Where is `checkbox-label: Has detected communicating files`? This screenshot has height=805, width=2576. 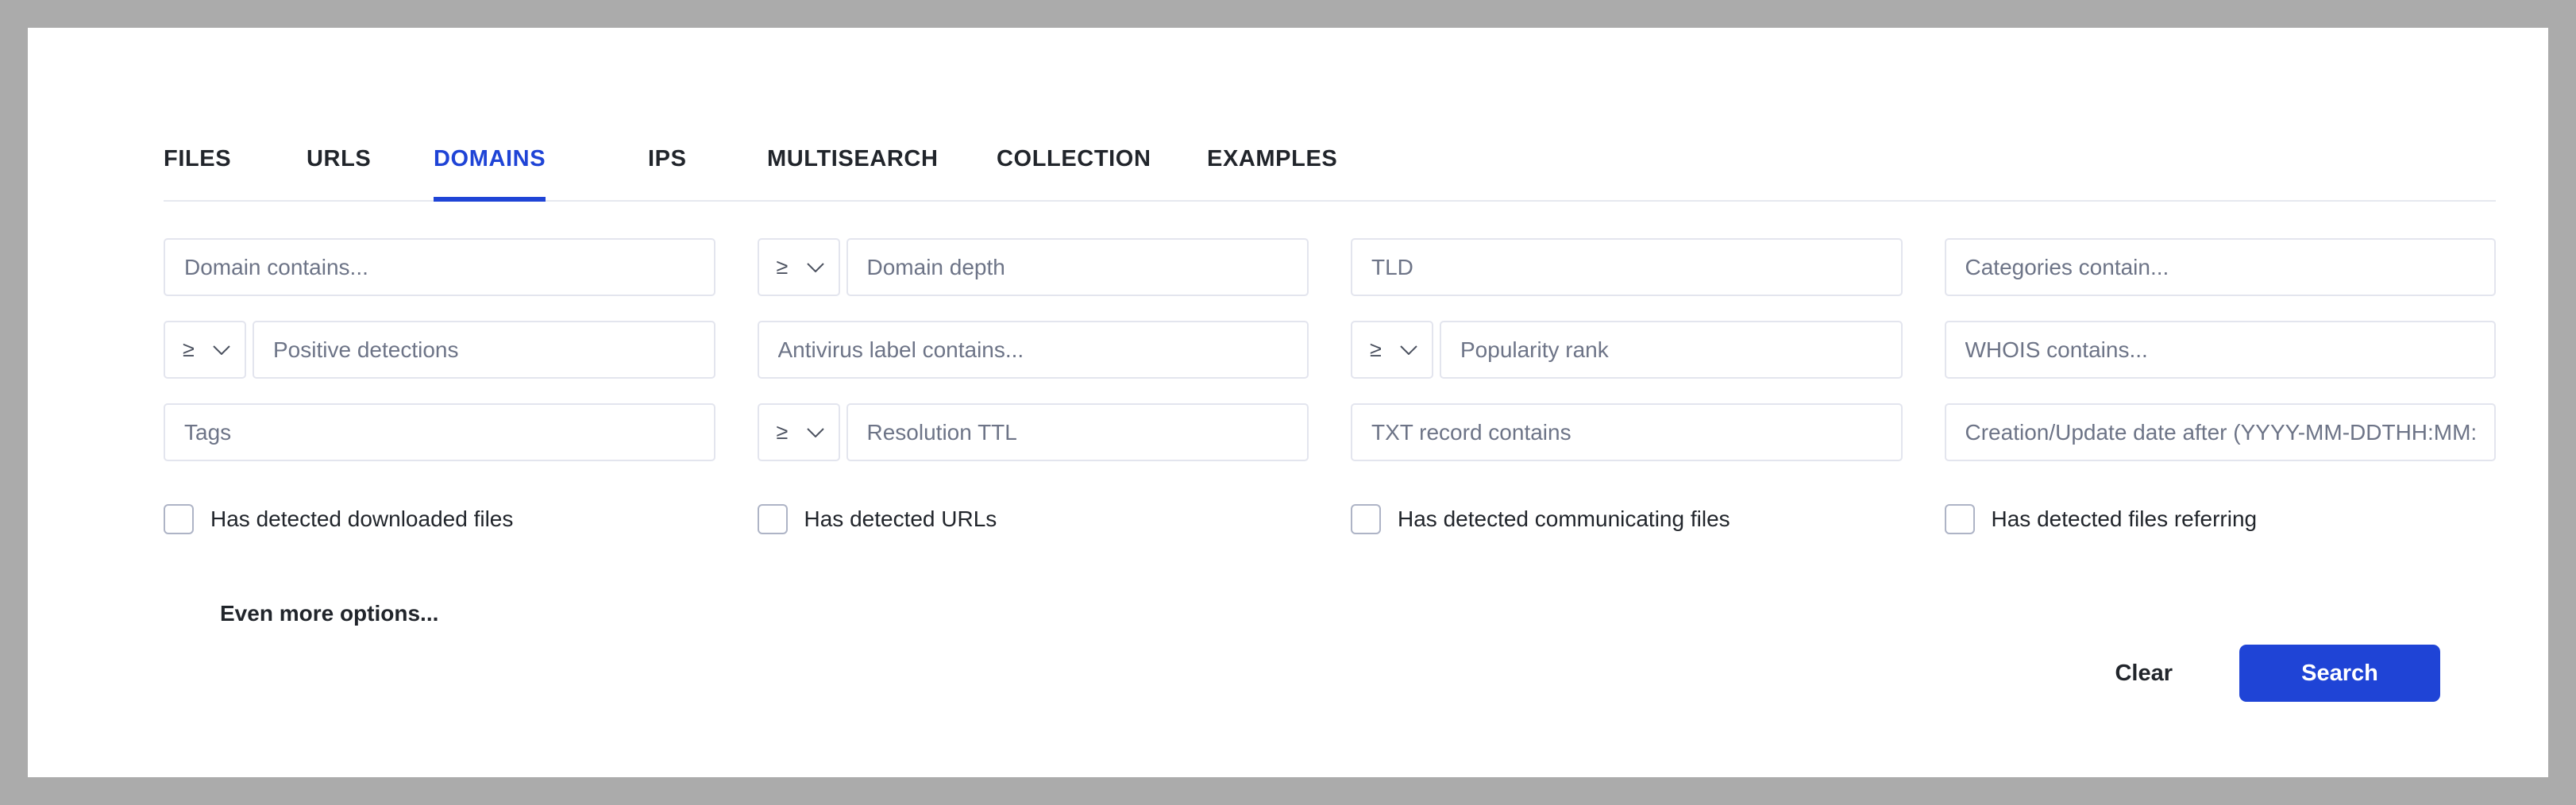 checkbox-label: Has detected communicating files is located at coordinates (1564, 518).